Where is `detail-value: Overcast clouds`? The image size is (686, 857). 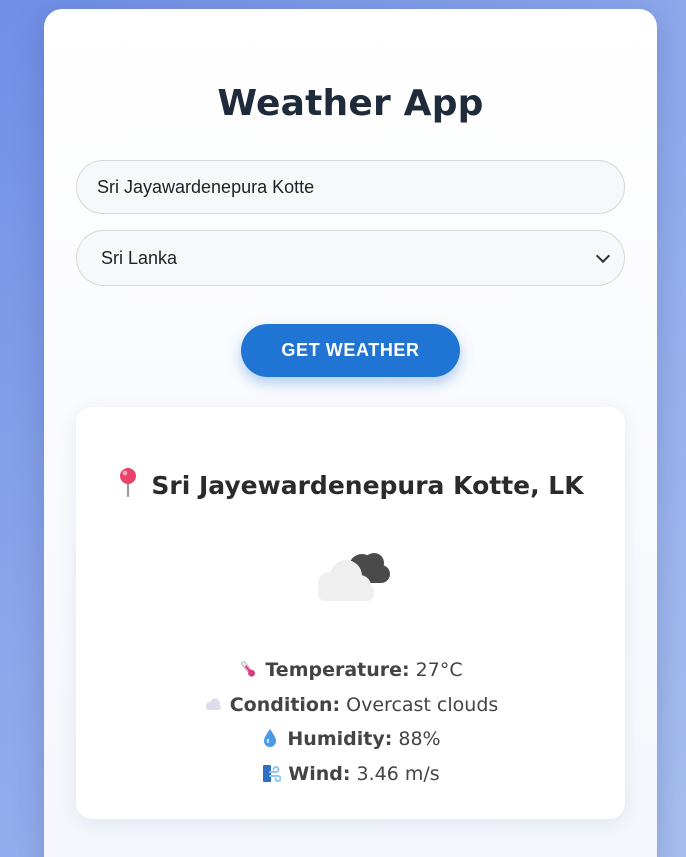
detail-value: Overcast clouds is located at coordinates (419, 704).